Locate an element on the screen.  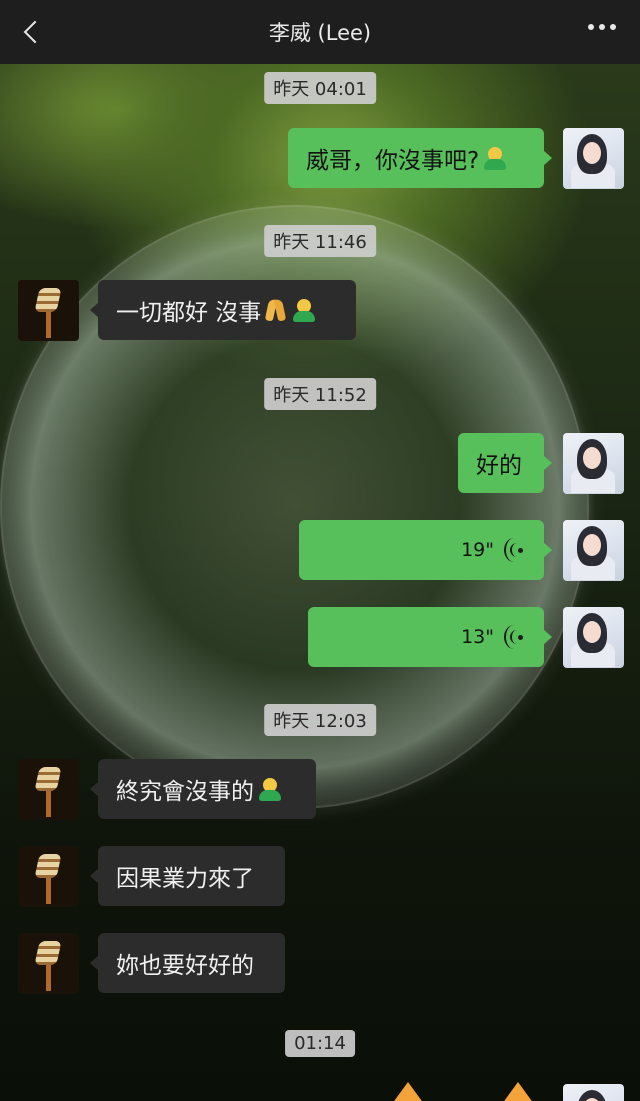
timestamp: 昨天 11:46 is located at coordinates (320, 241).